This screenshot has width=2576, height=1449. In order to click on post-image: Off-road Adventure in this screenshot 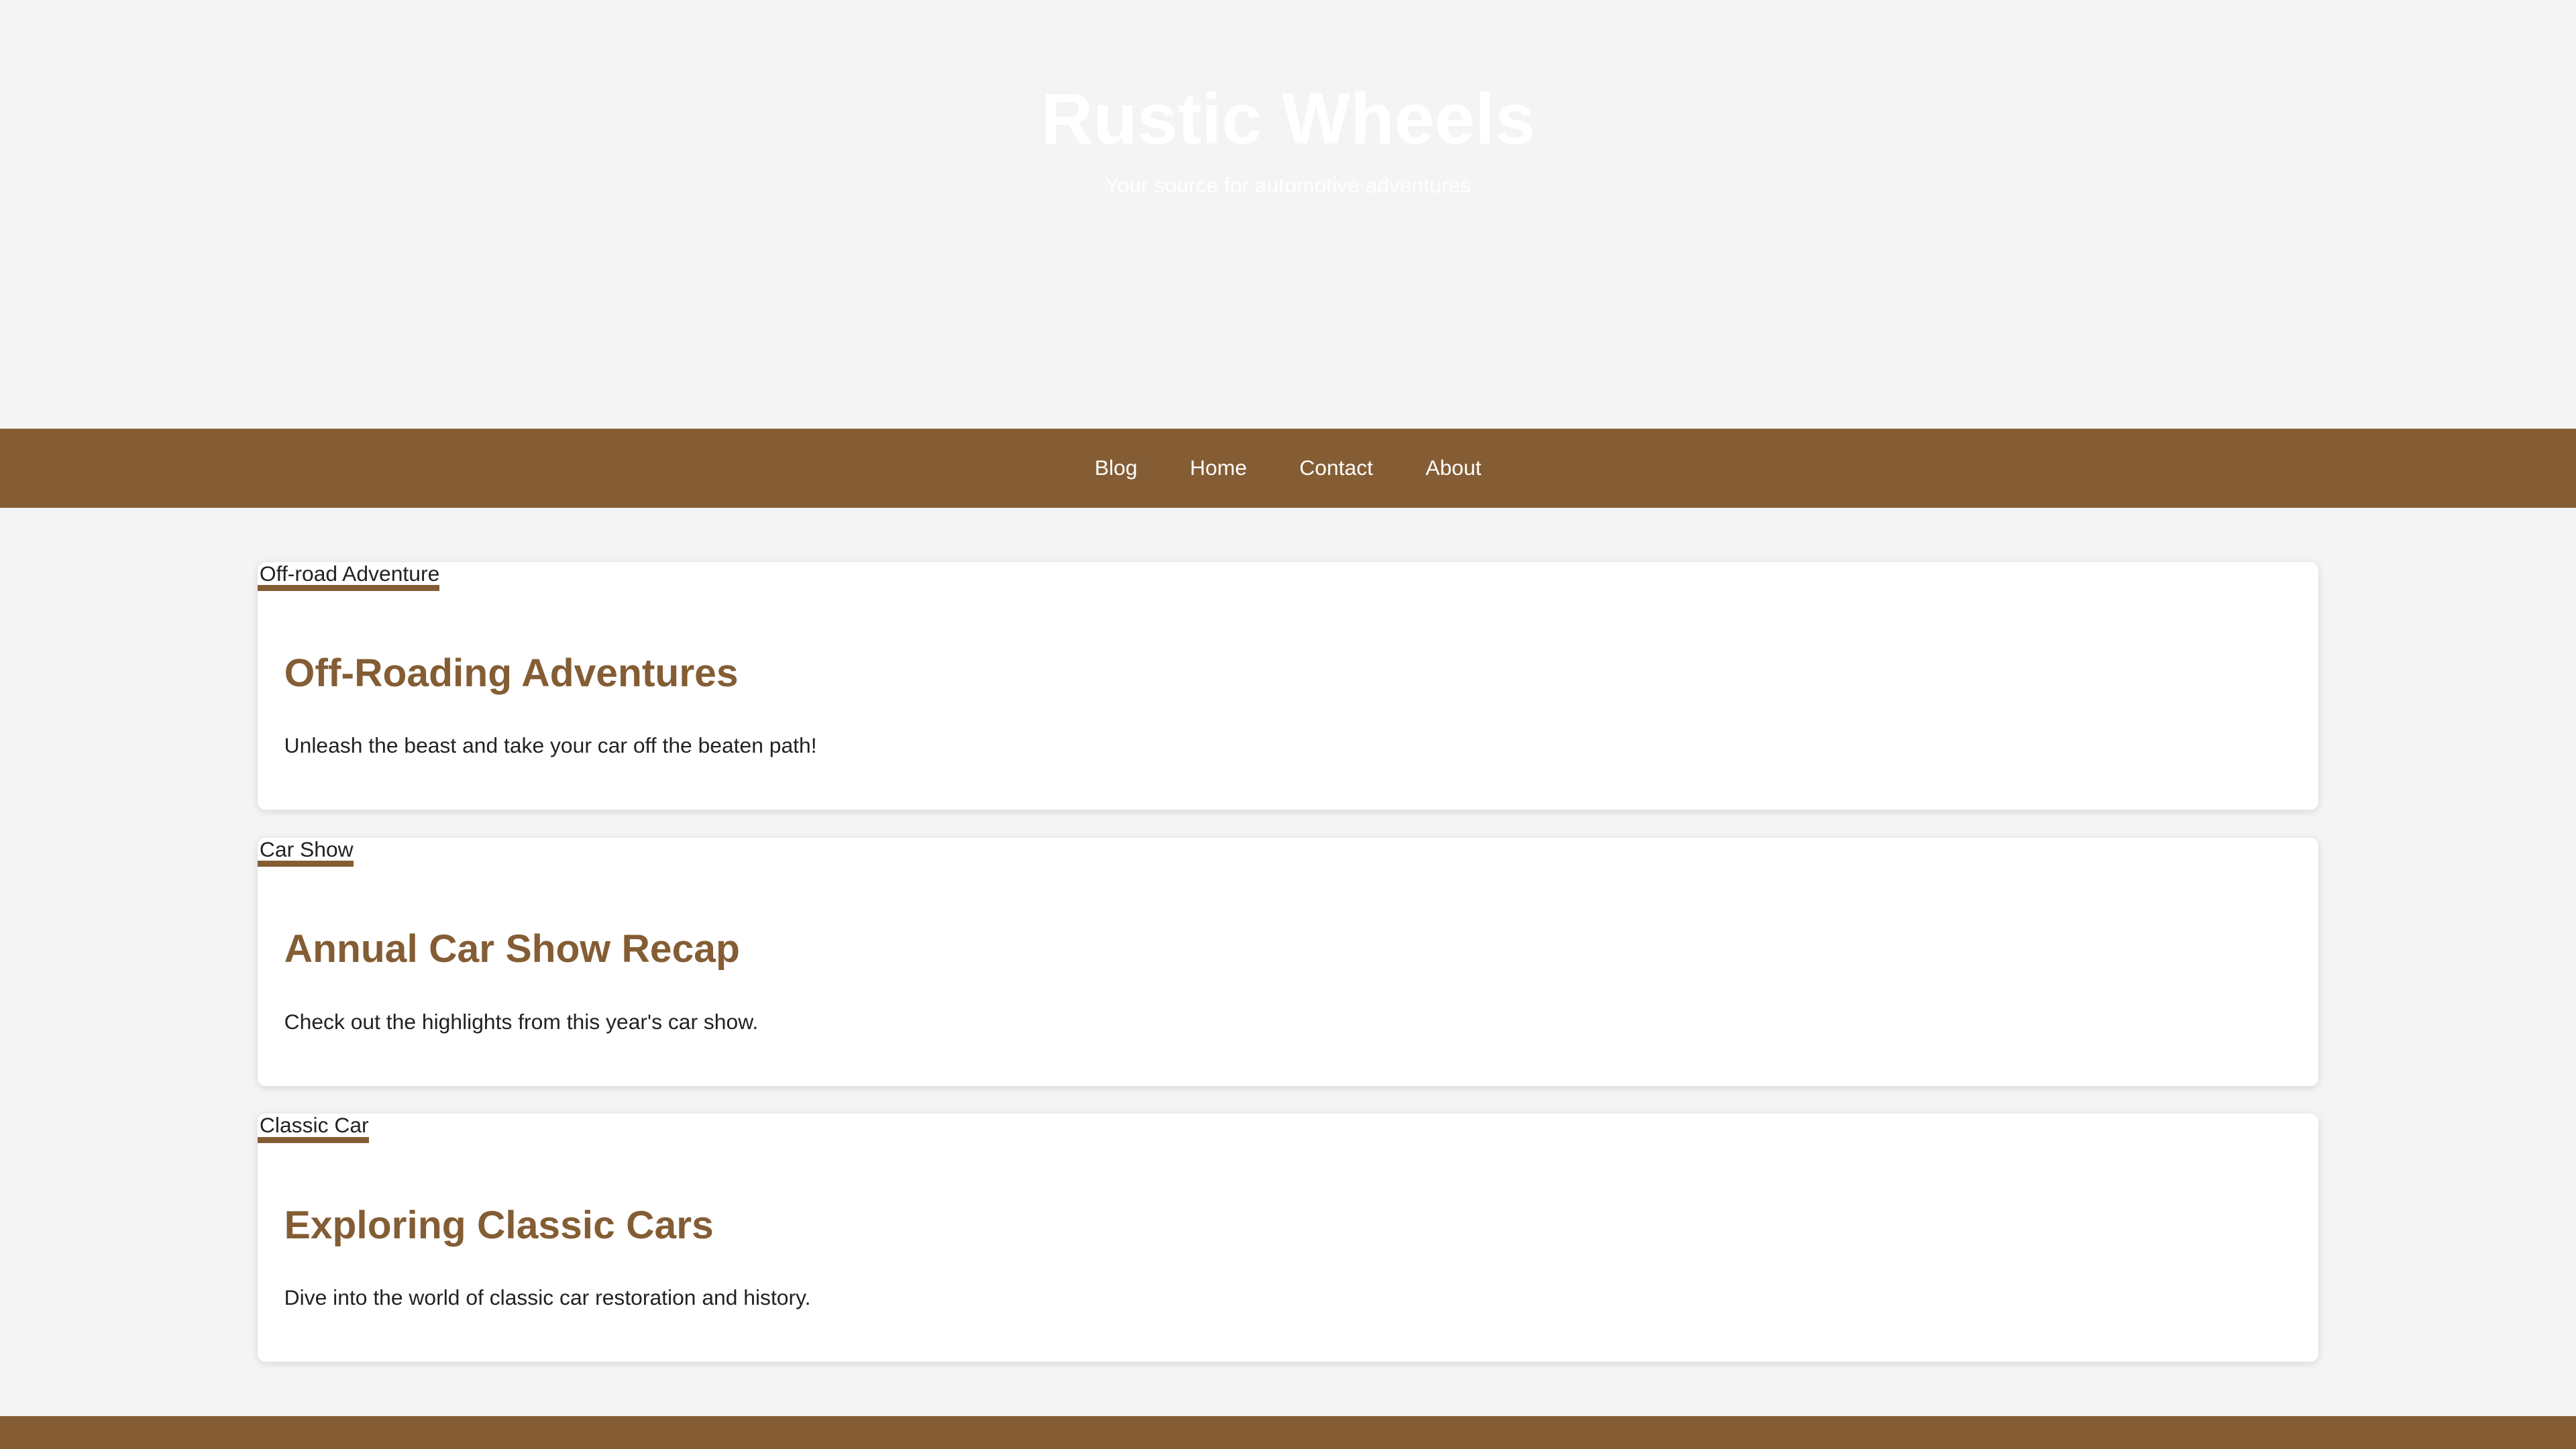, I will do `click(349, 576)`.